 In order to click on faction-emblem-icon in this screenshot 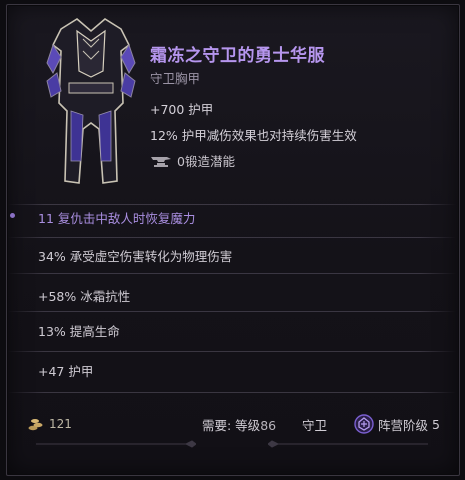, I will do `click(364, 424)`.